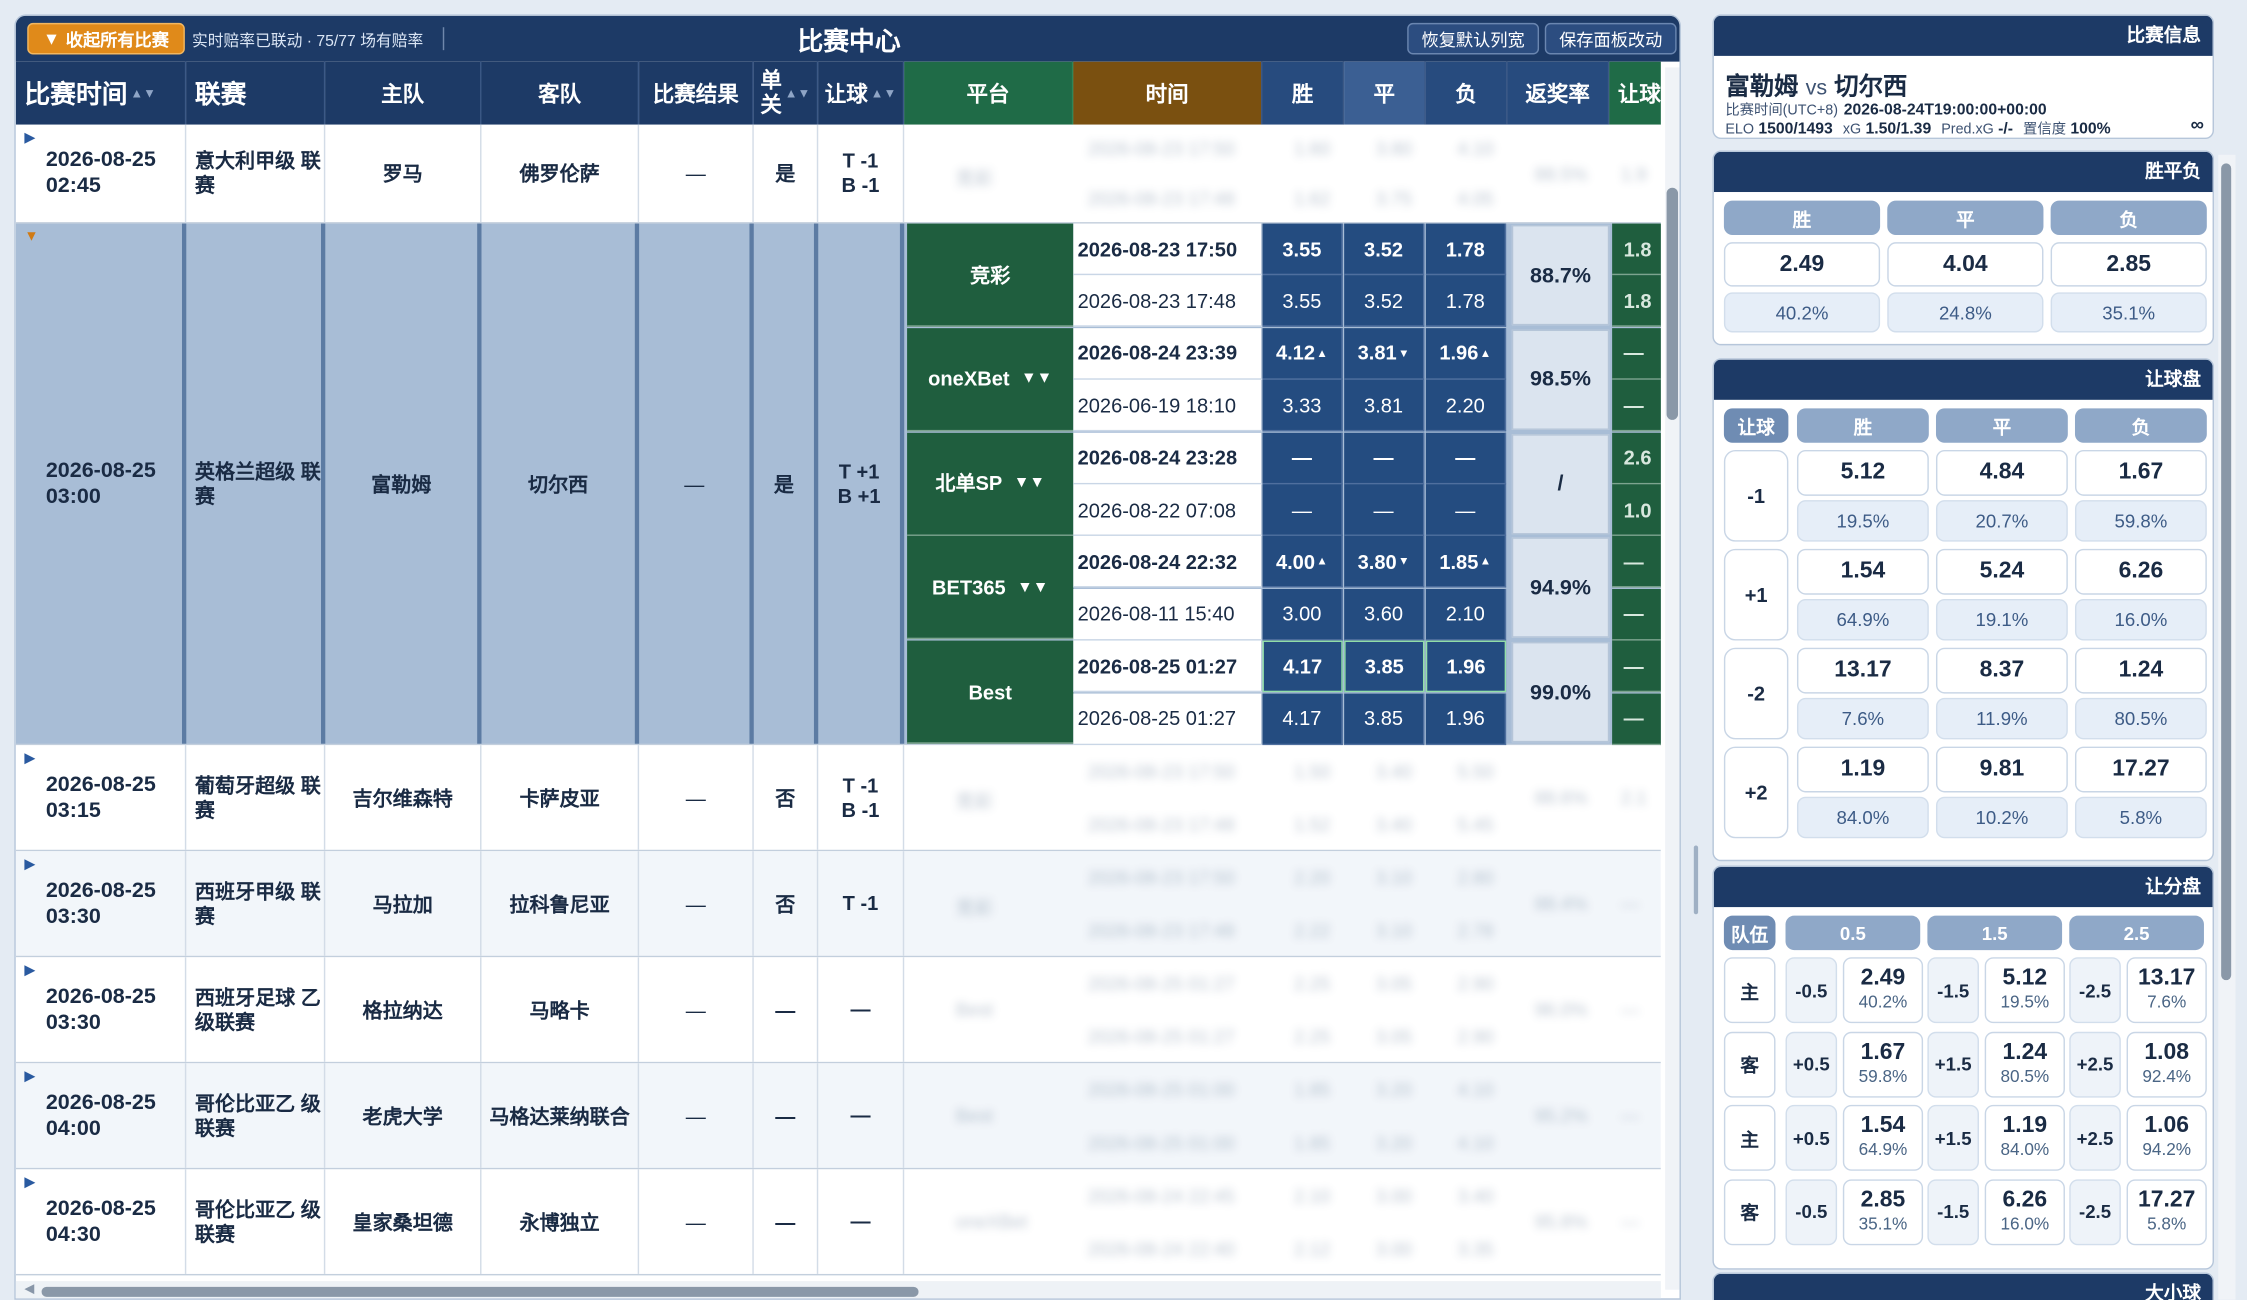 Image resolution: width=2247 pixels, height=1300 pixels. Describe the element at coordinates (1168, 93) in the screenshot. I see `column-header-timestamp: 时间` at that location.